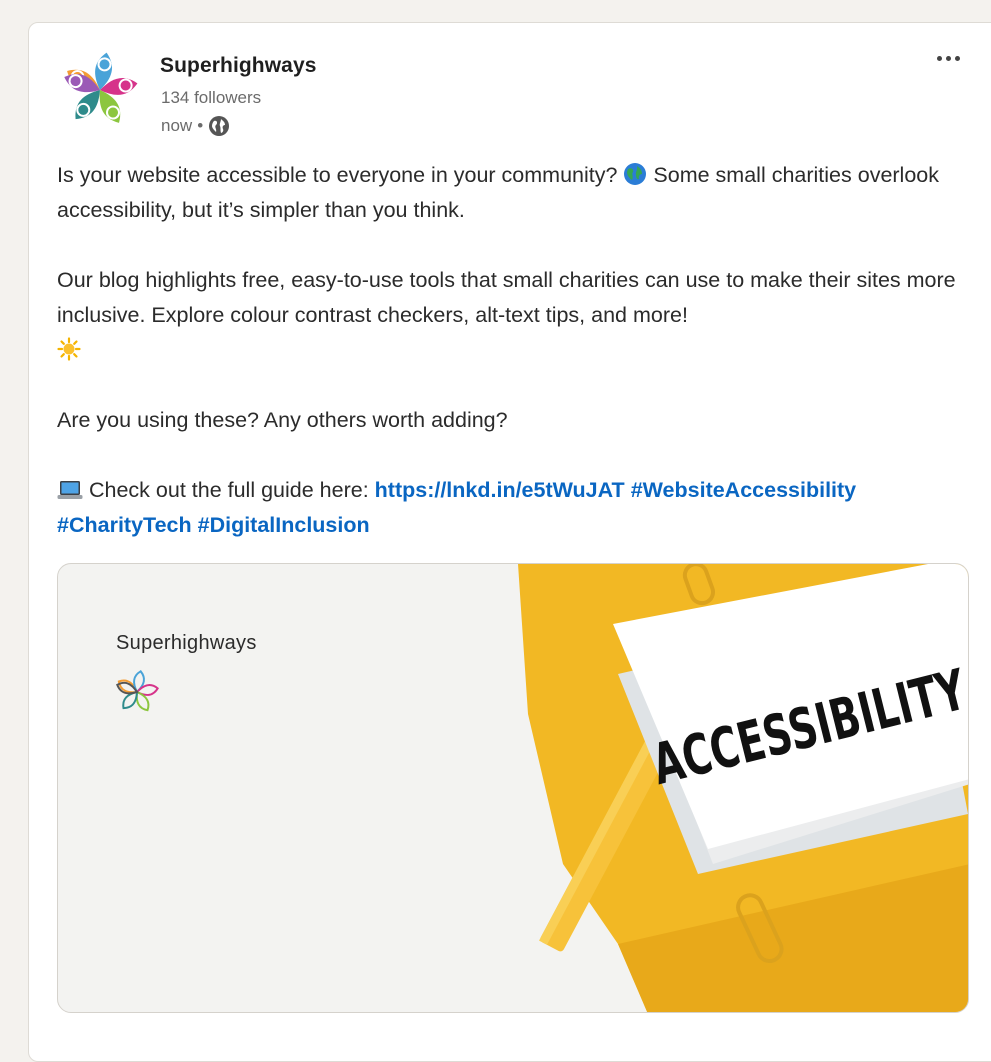 The image size is (991, 1062). I want to click on post-time: now, so click(177, 125).